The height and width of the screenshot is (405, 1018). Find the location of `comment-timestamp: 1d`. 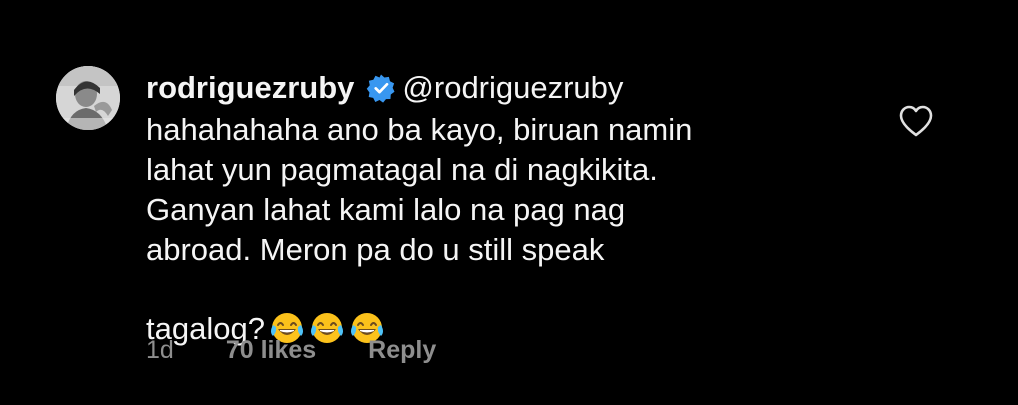

comment-timestamp: 1d is located at coordinates (160, 350).